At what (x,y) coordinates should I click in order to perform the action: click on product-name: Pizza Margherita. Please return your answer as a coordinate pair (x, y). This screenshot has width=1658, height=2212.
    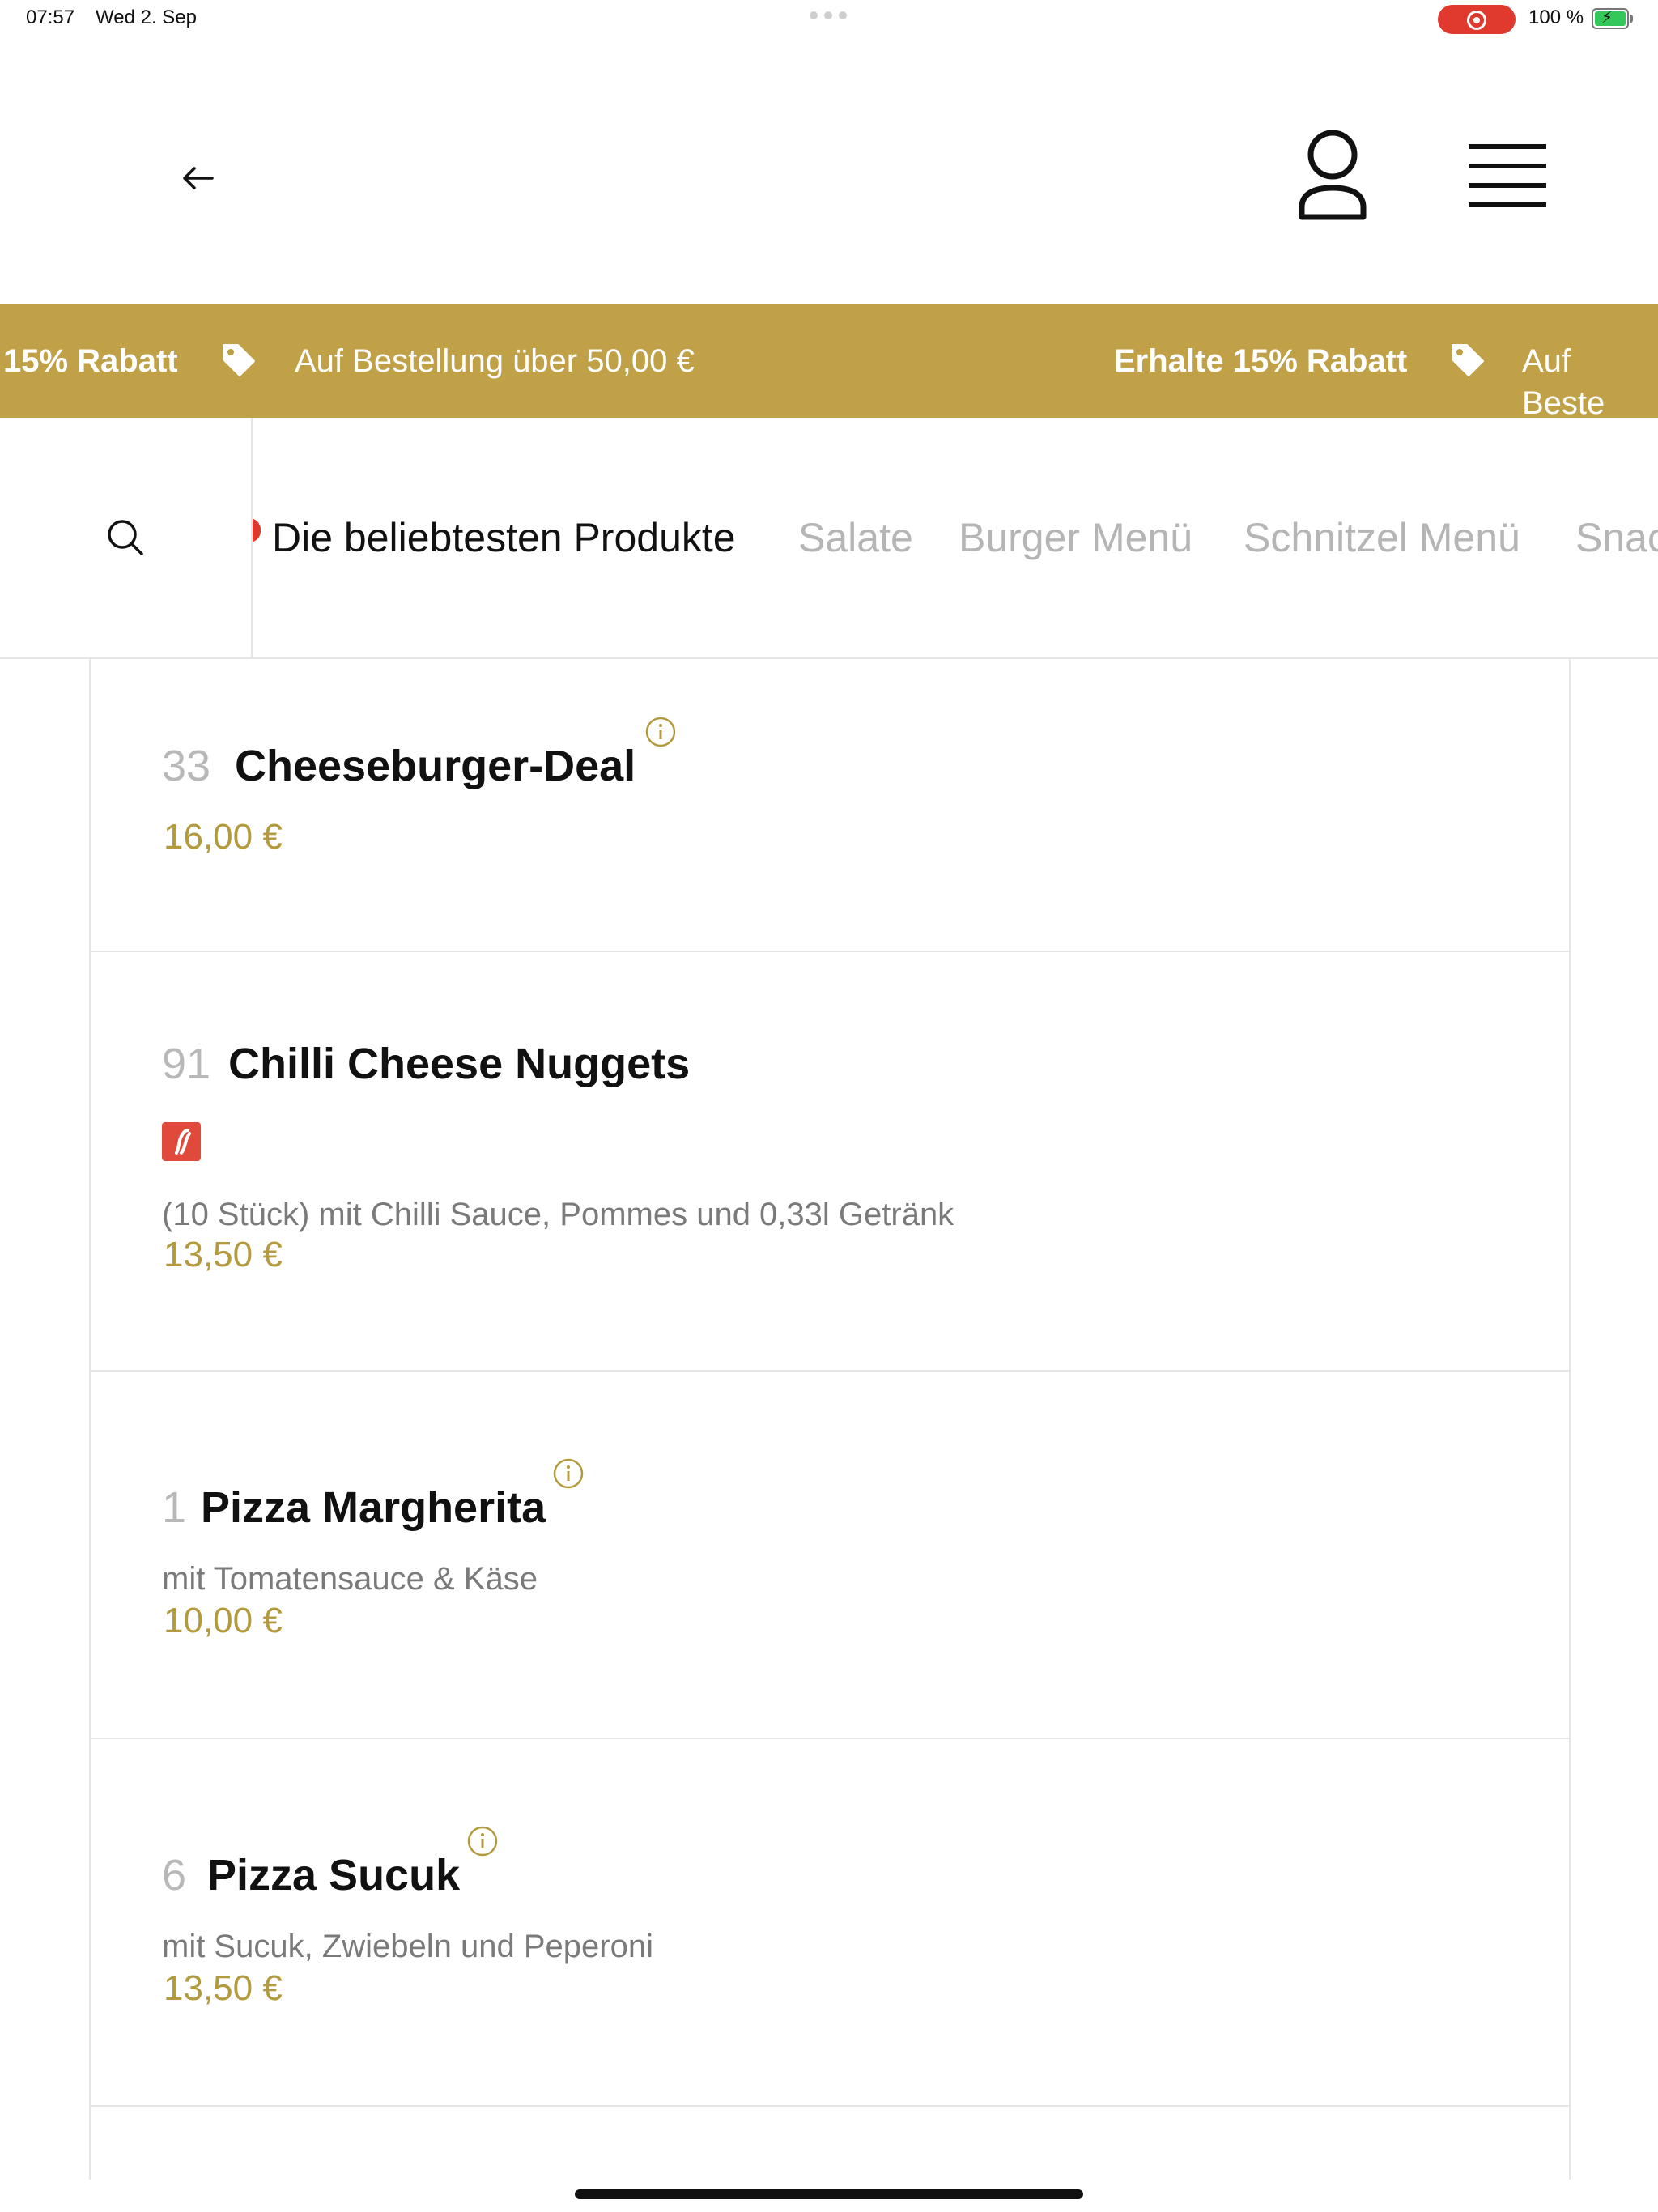
    Looking at the image, I should click on (373, 1507).